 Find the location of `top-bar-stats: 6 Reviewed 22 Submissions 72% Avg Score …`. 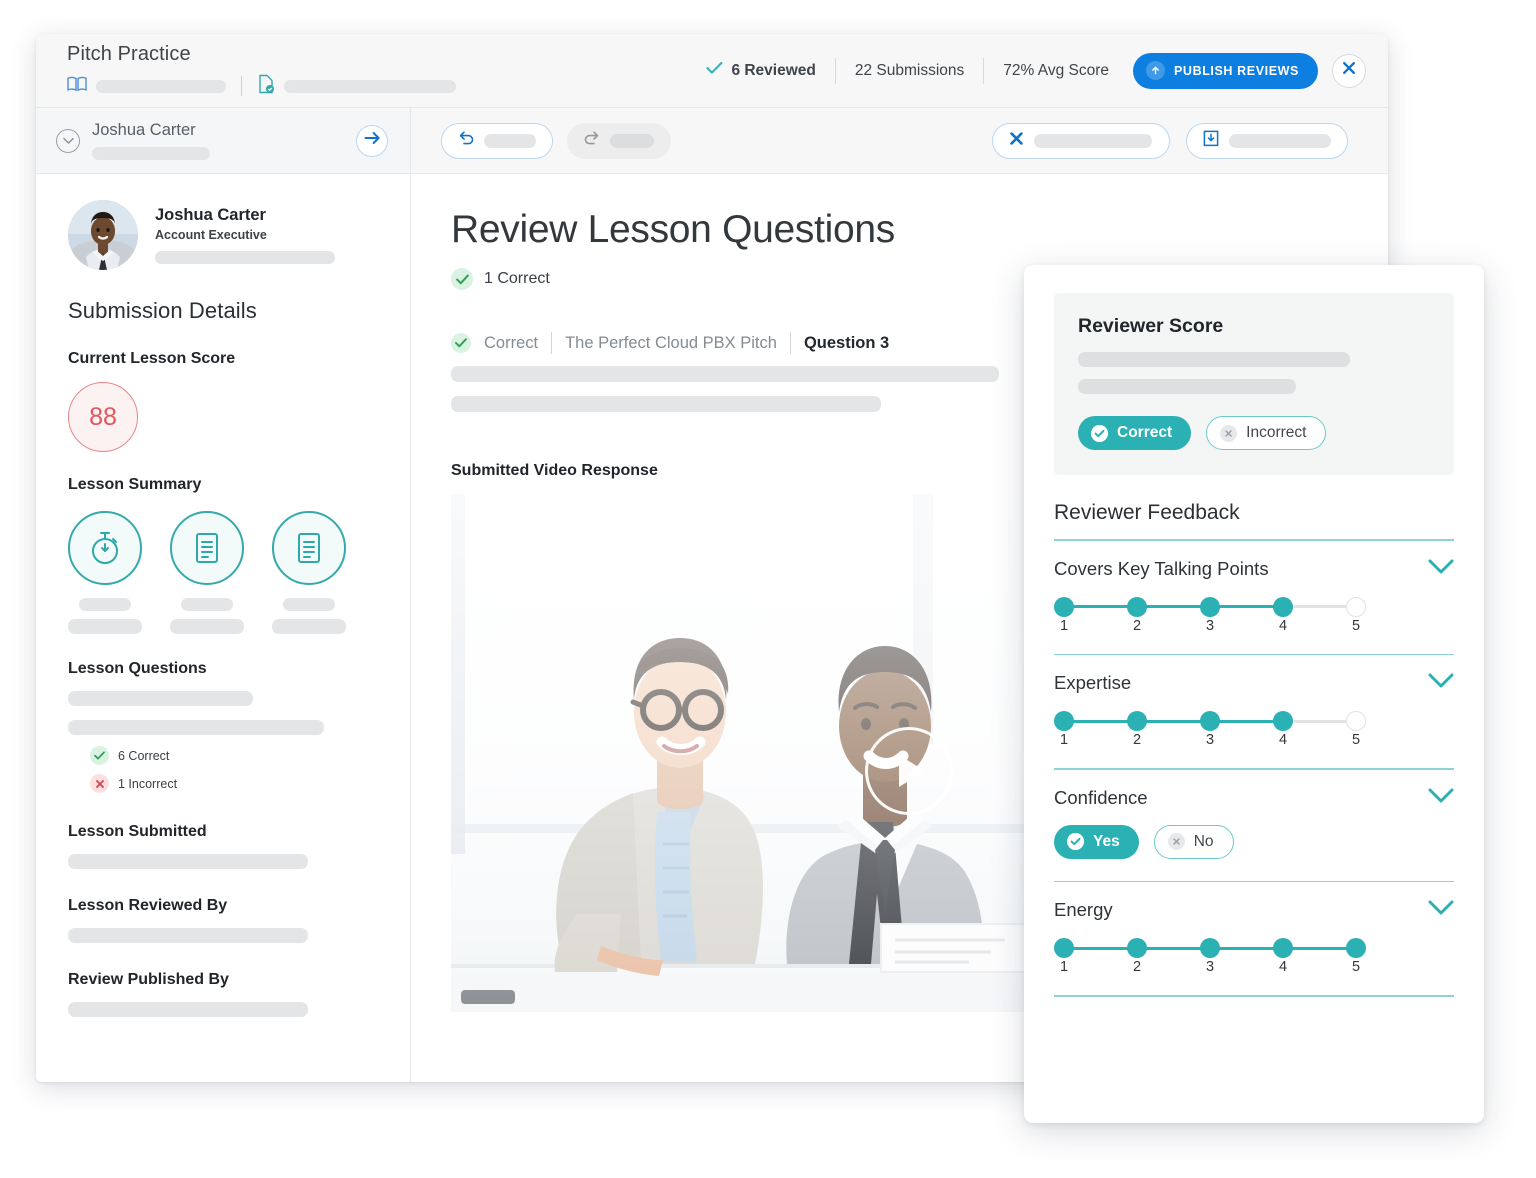

top-bar-stats: 6 Reviewed 22 Submissions 72% Avg Score … is located at coordinates (1047, 70).